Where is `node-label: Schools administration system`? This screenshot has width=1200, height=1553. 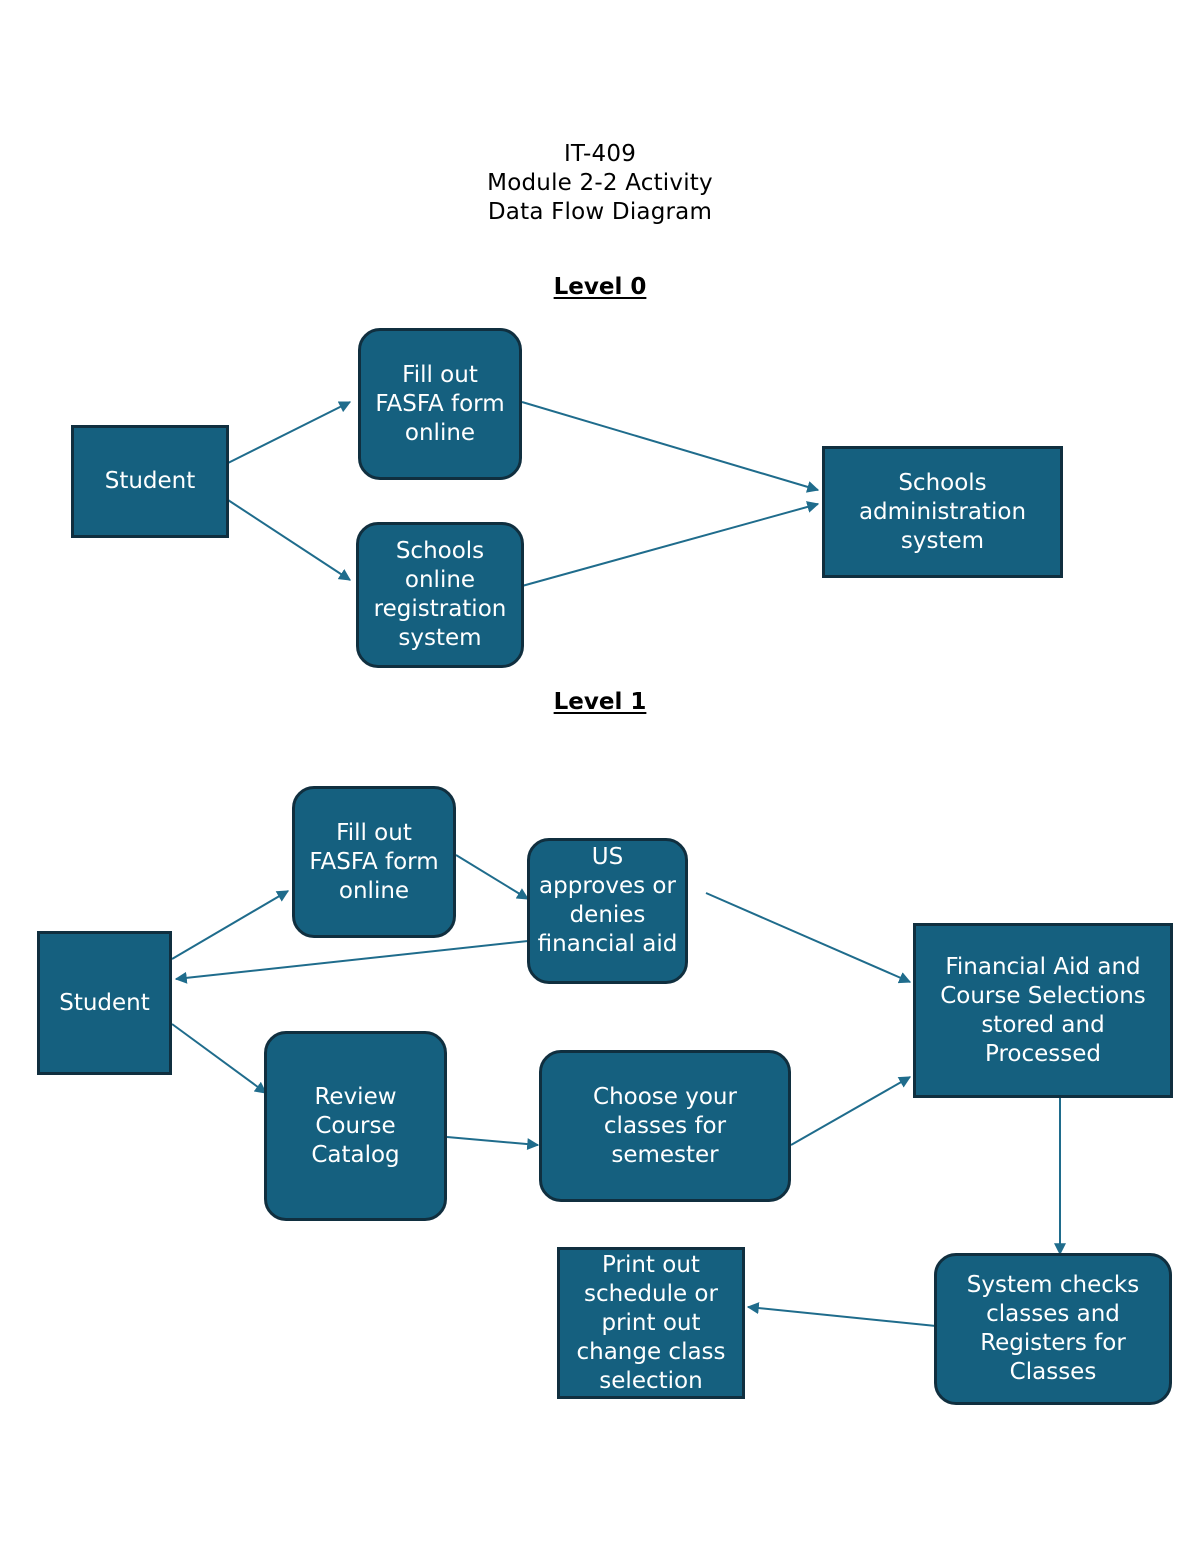 node-label: Schools administration system is located at coordinates (942, 511).